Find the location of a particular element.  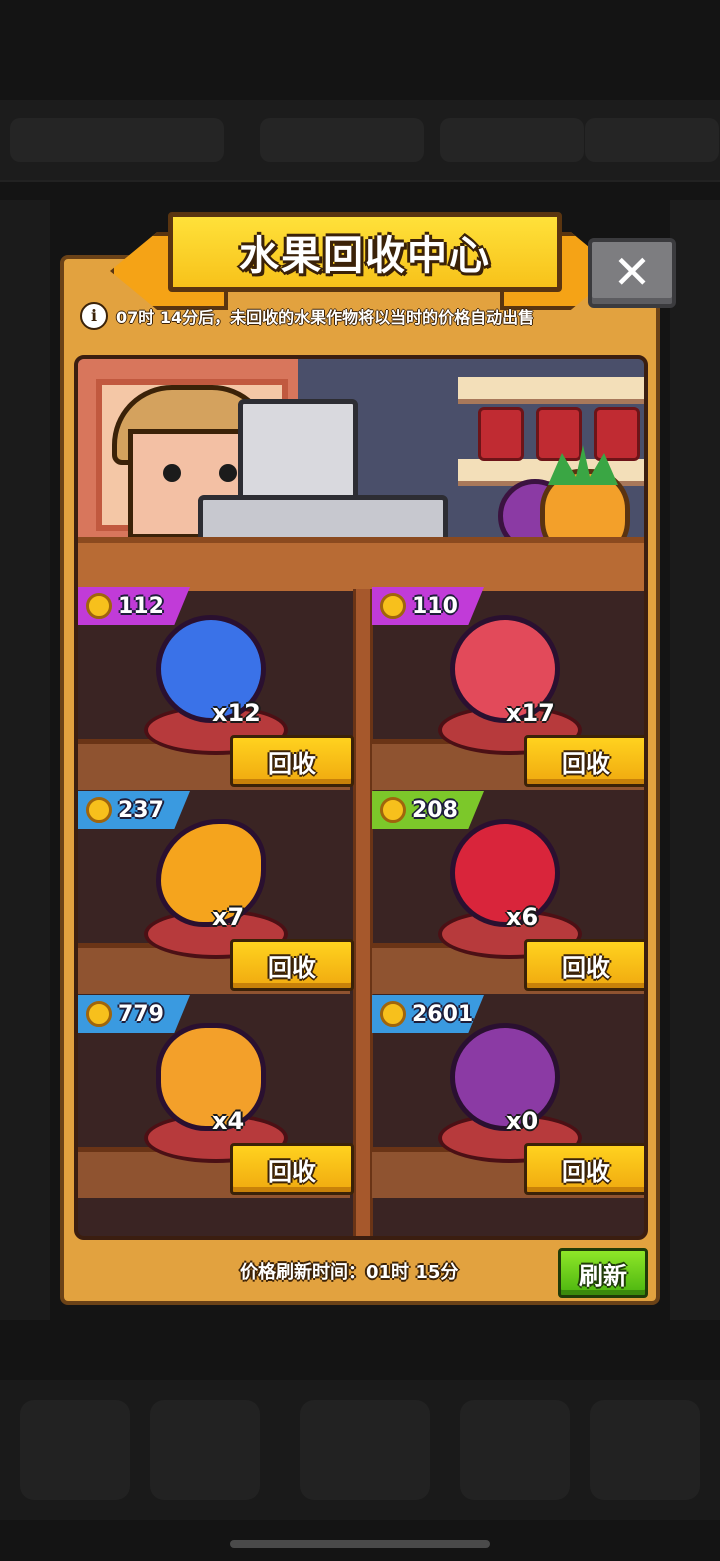

price-value: 110 is located at coordinates (435, 606).